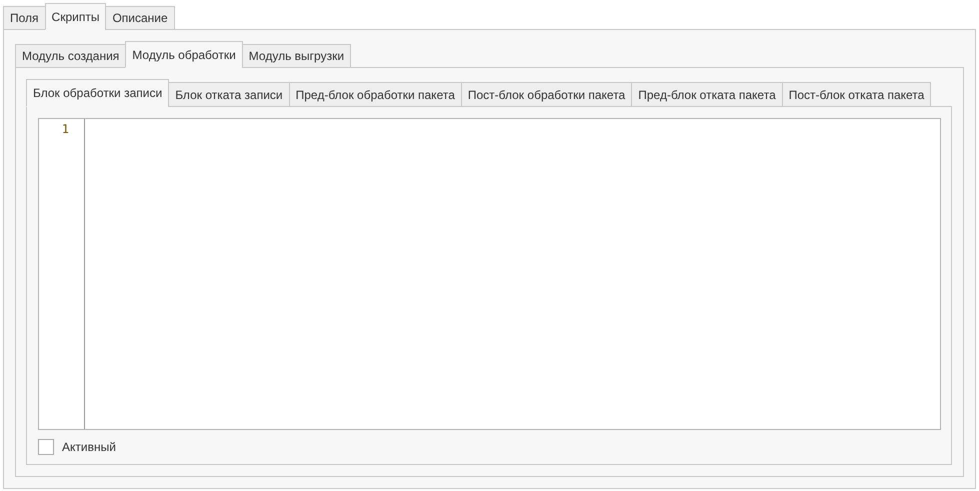  I want to click on tab: Пост-блок обработки пакета, so click(546, 94).